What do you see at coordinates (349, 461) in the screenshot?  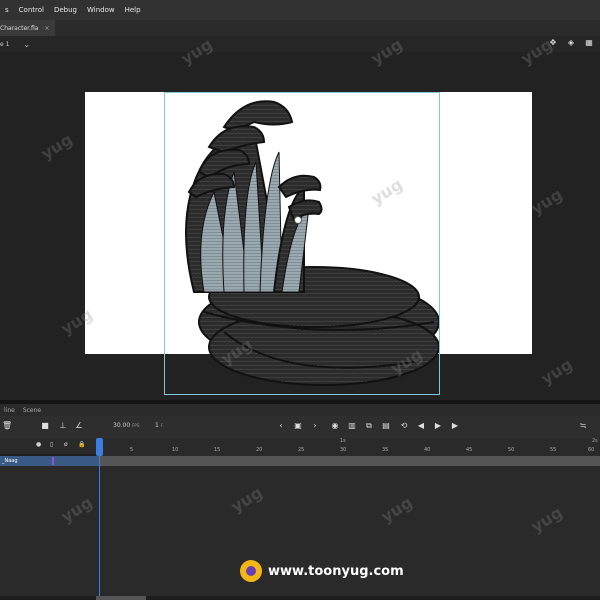 I see `layer-frames` at bounding box center [349, 461].